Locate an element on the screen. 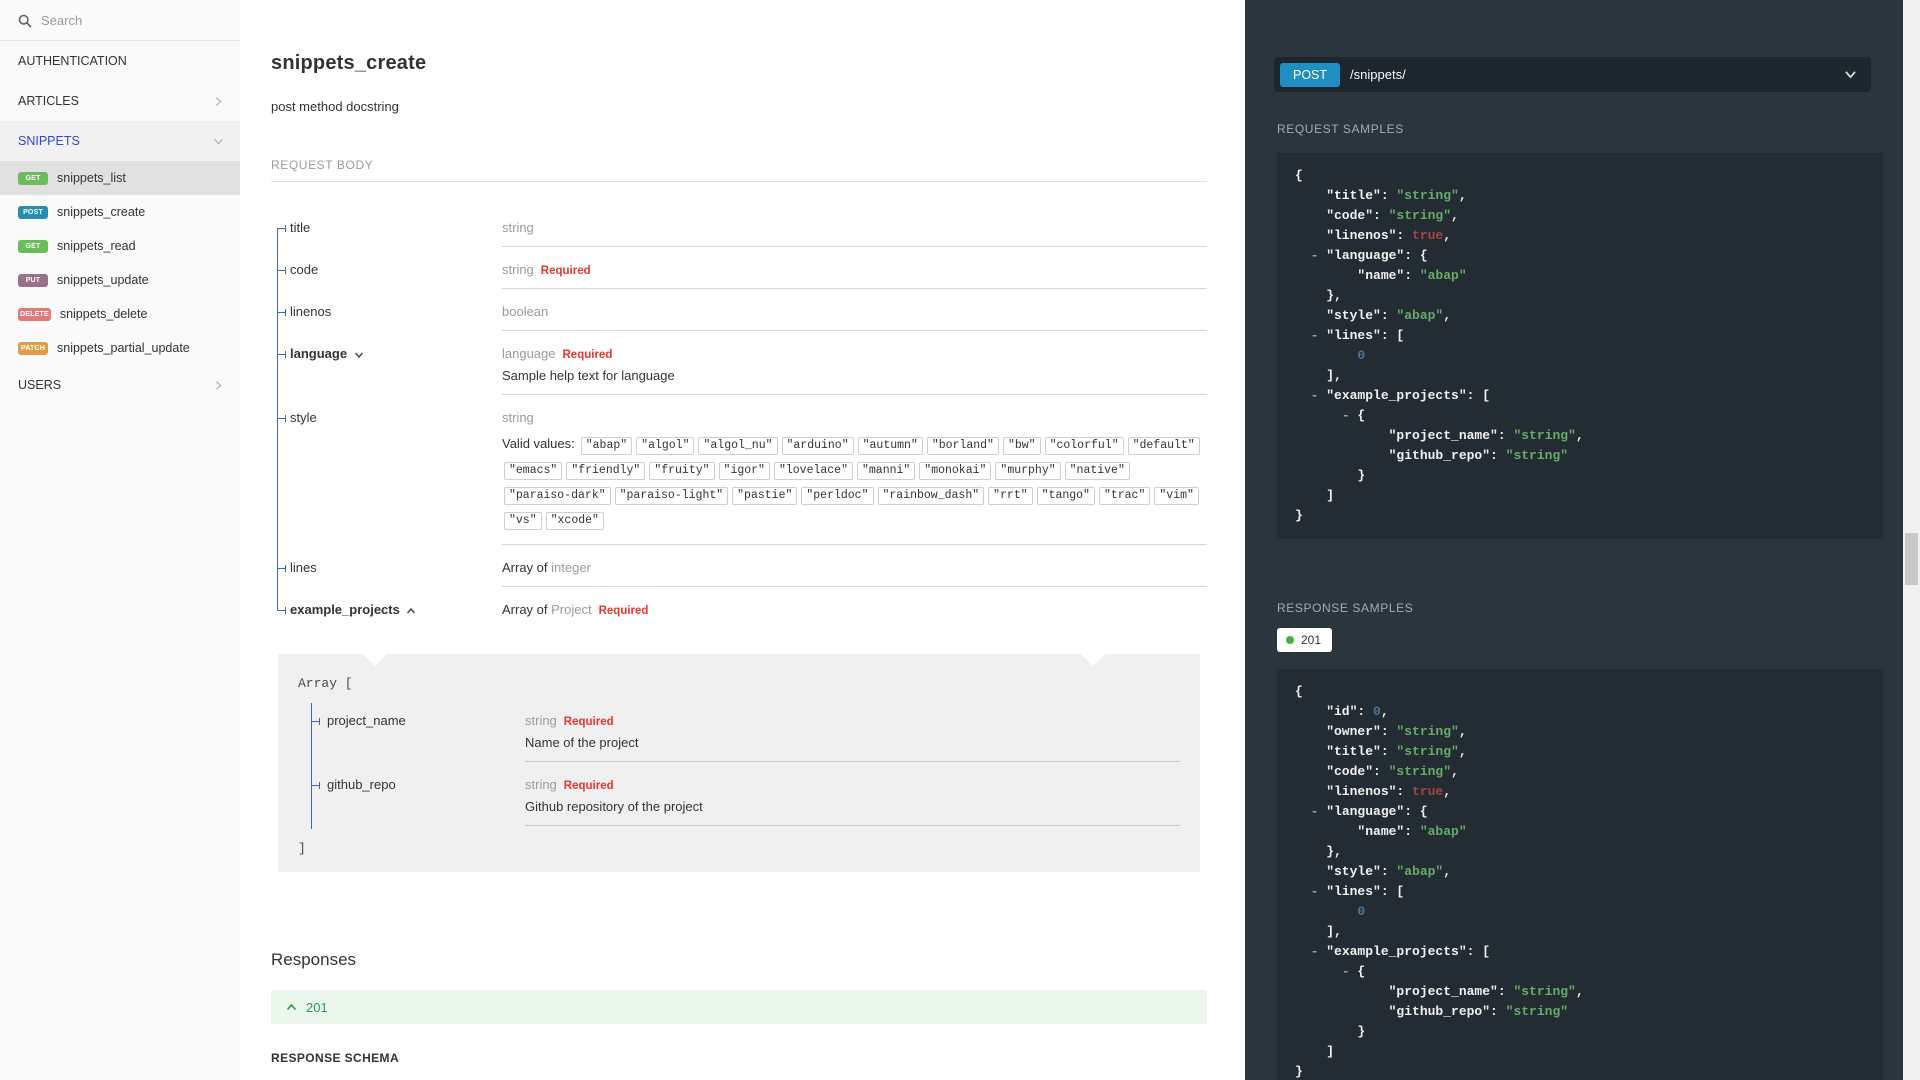  endpoint-dropdown: POST /snippets/ is located at coordinates (1572, 74).